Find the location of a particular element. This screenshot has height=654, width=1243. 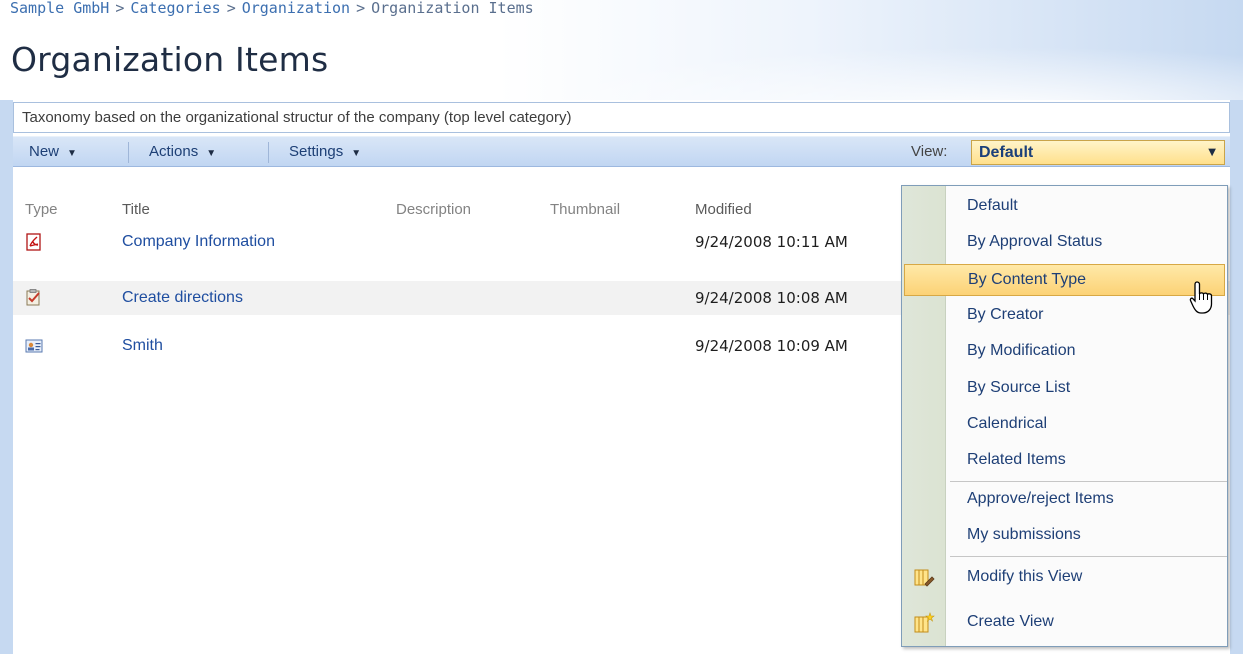

column-header-modified: Modified is located at coordinates (723, 210).